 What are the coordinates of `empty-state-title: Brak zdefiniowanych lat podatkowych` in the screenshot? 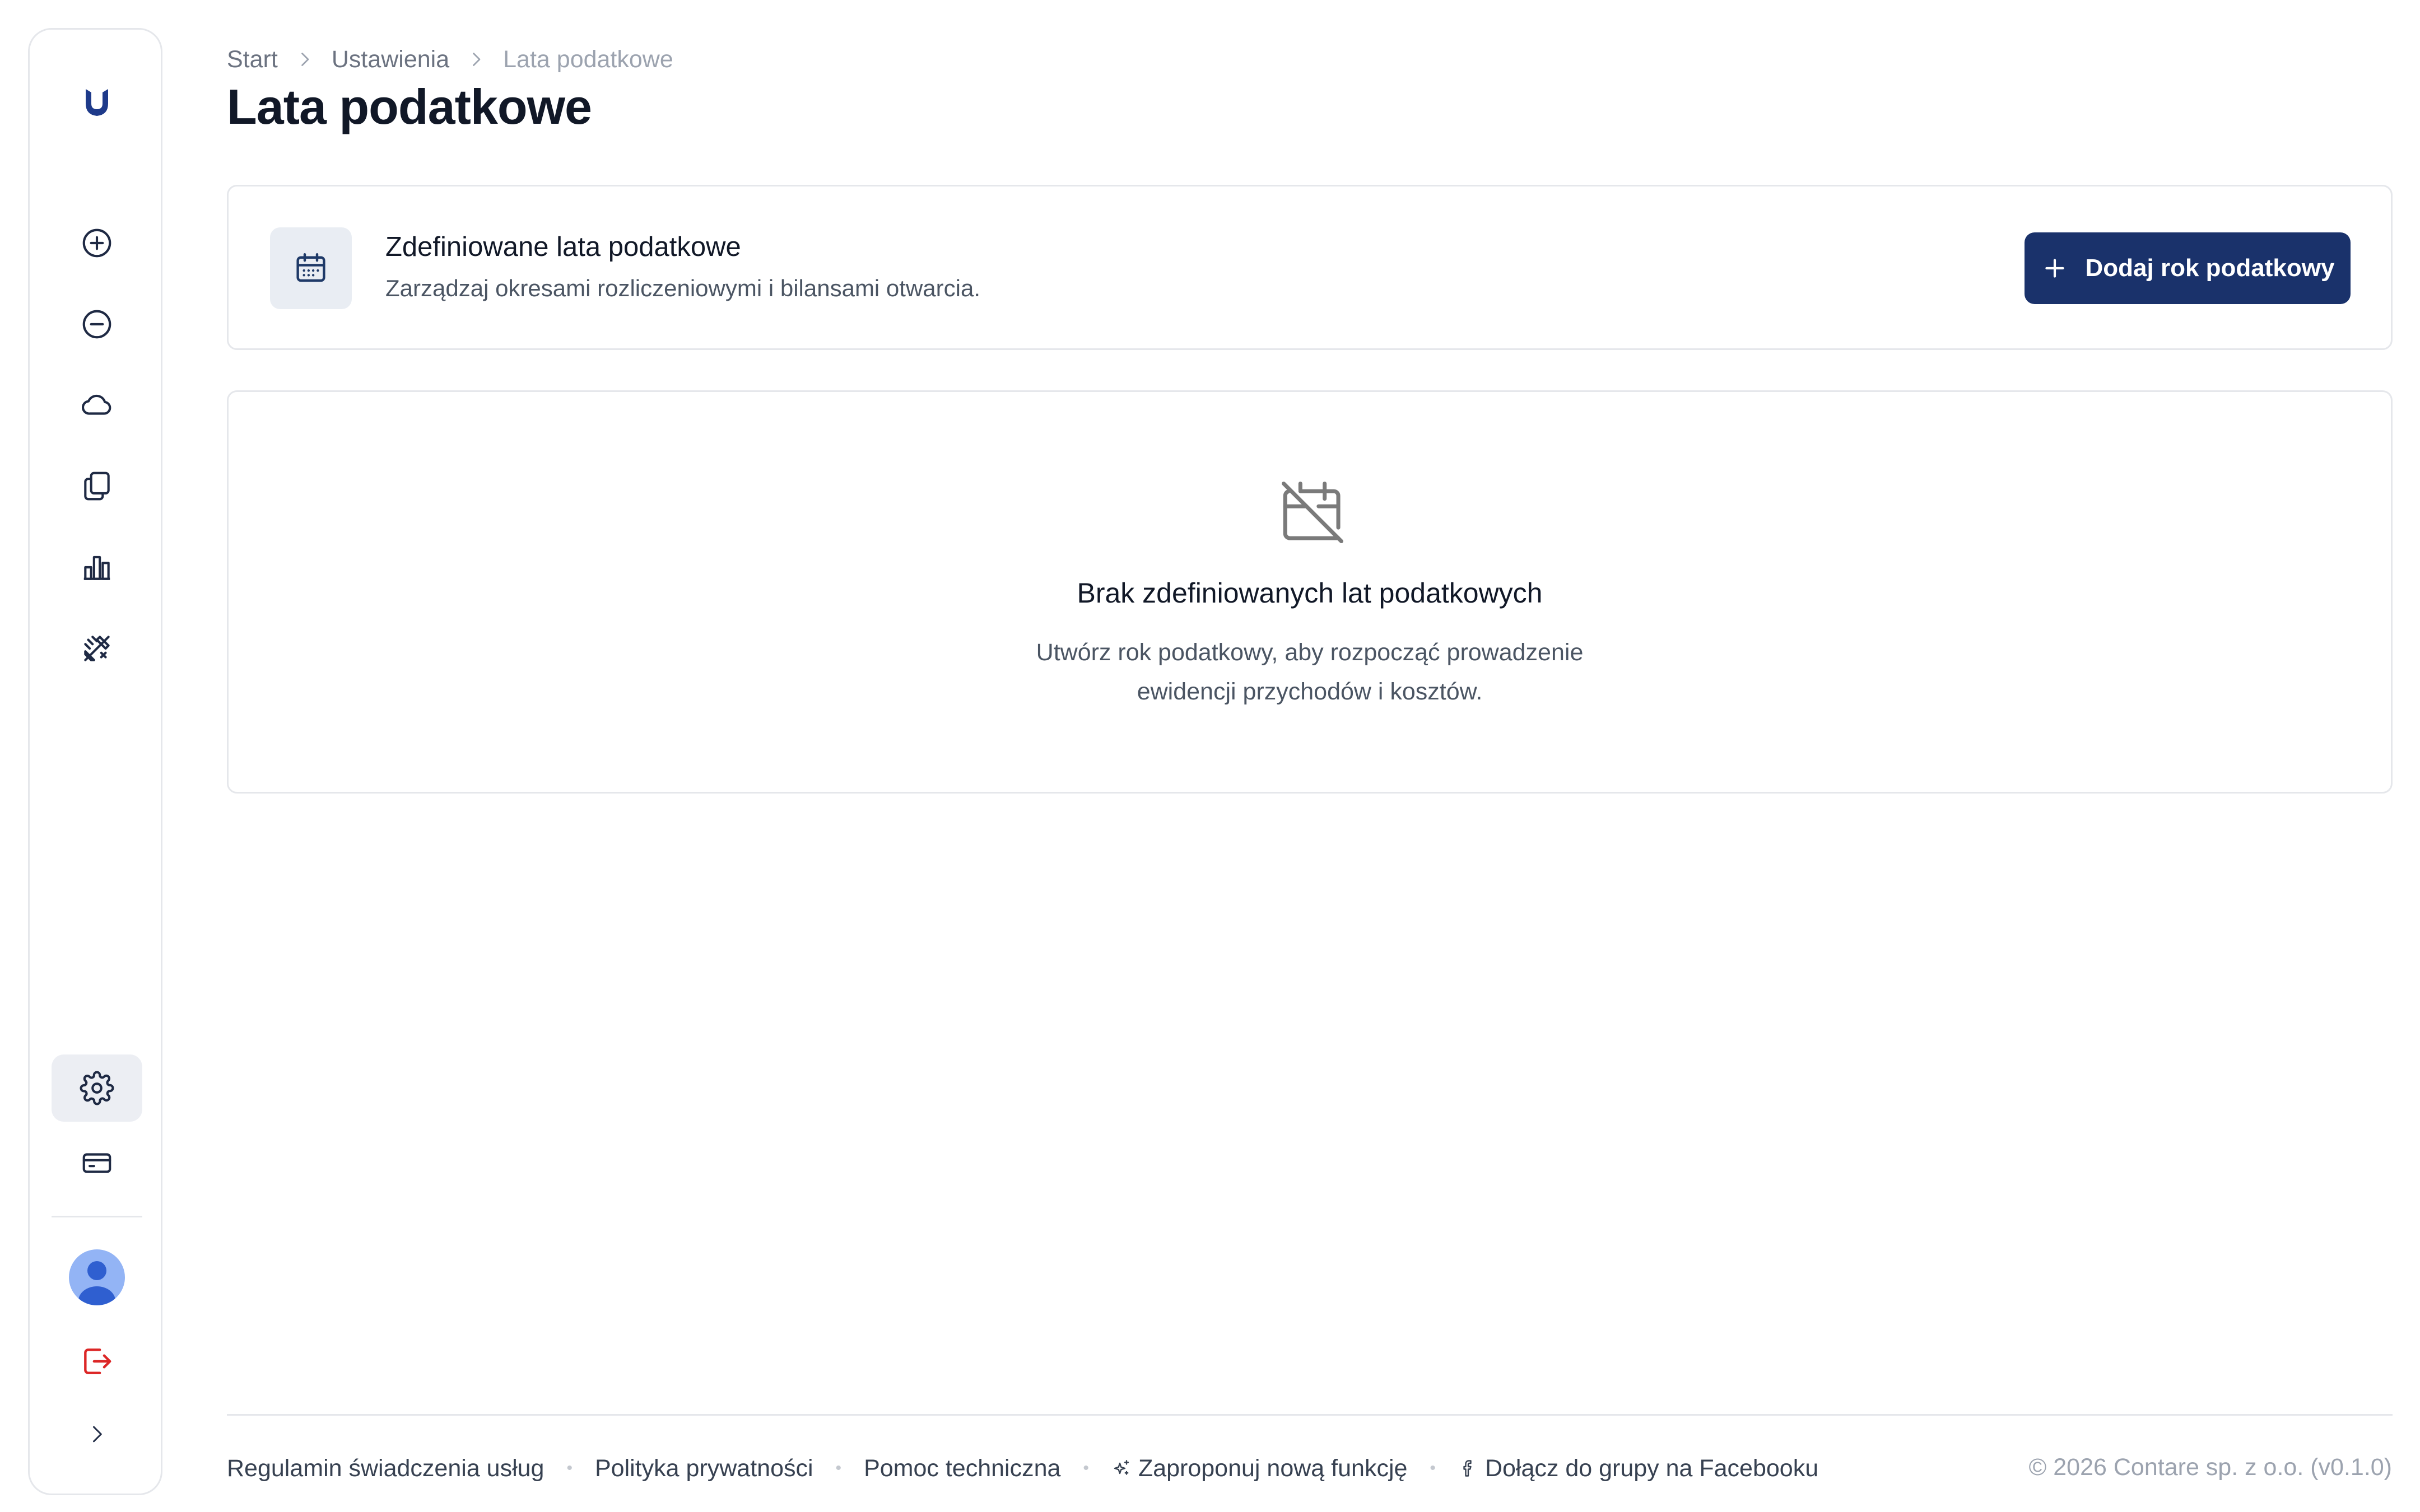 It's located at (1310, 593).